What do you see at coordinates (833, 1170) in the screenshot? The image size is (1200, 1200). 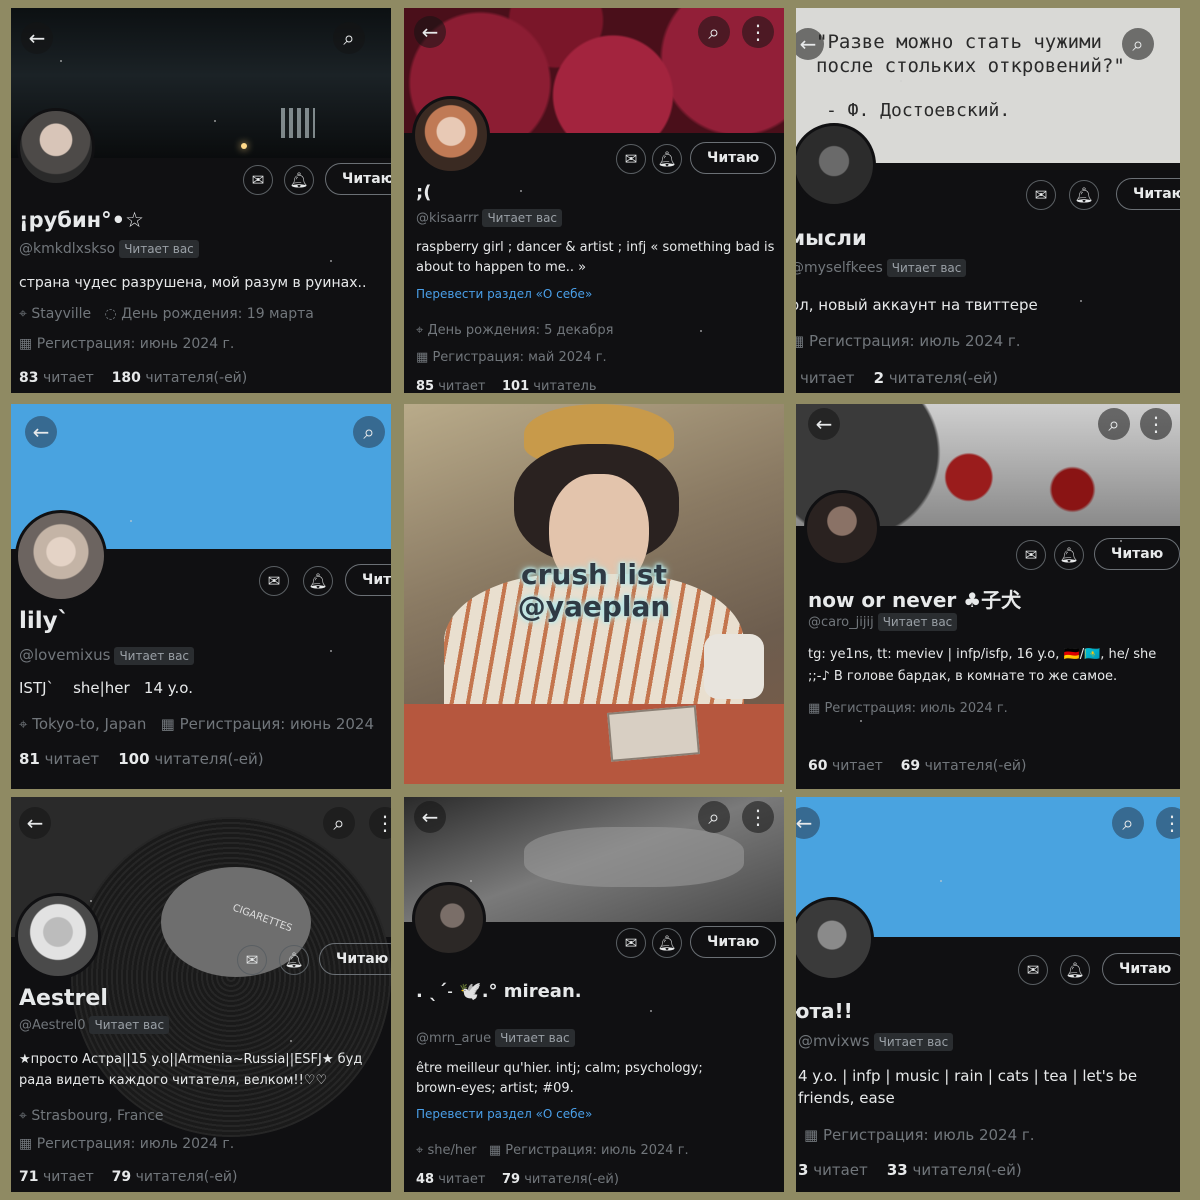 I see `following-link: 3 читает` at bounding box center [833, 1170].